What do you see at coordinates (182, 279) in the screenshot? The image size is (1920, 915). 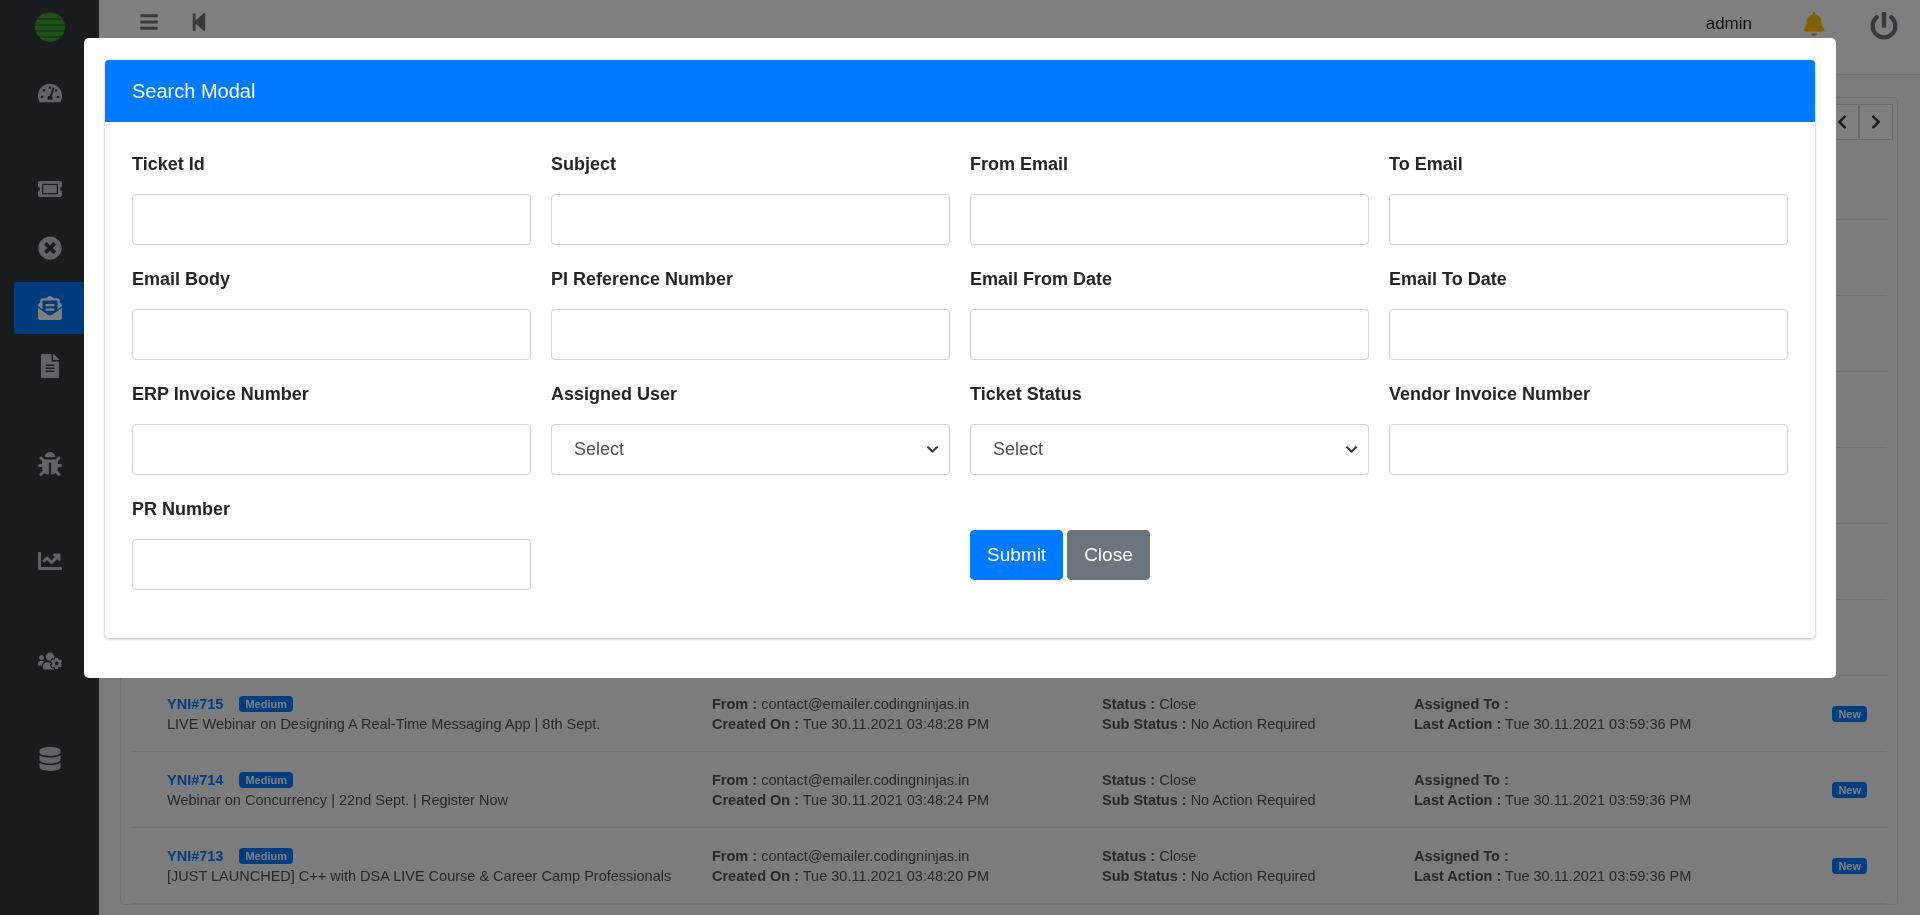 I see `field-label: Email Body` at bounding box center [182, 279].